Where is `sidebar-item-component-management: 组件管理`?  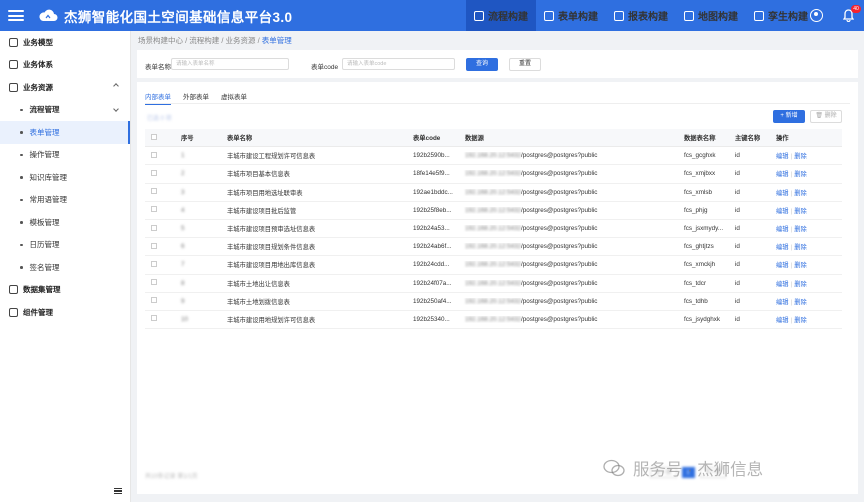
sidebar-item-component-management: 组件管理 is located at coordinates (65, 312).